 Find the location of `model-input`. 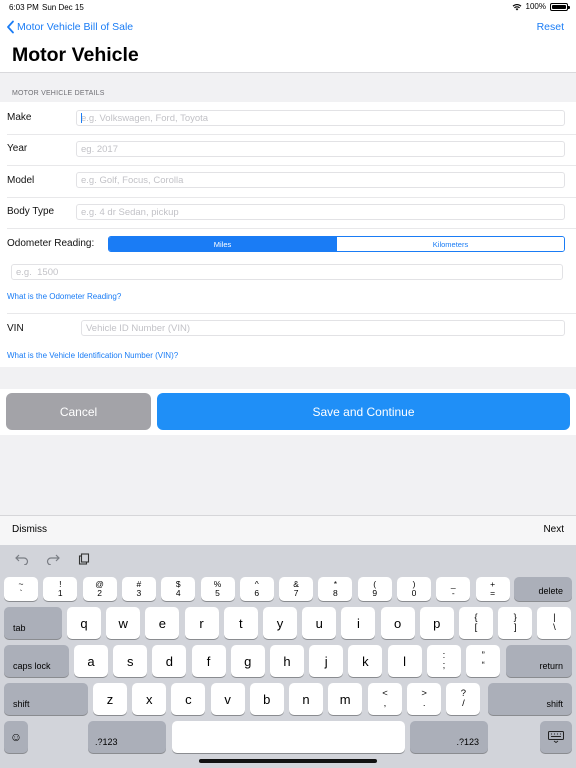

model-input is located at coordinates (322, 180).